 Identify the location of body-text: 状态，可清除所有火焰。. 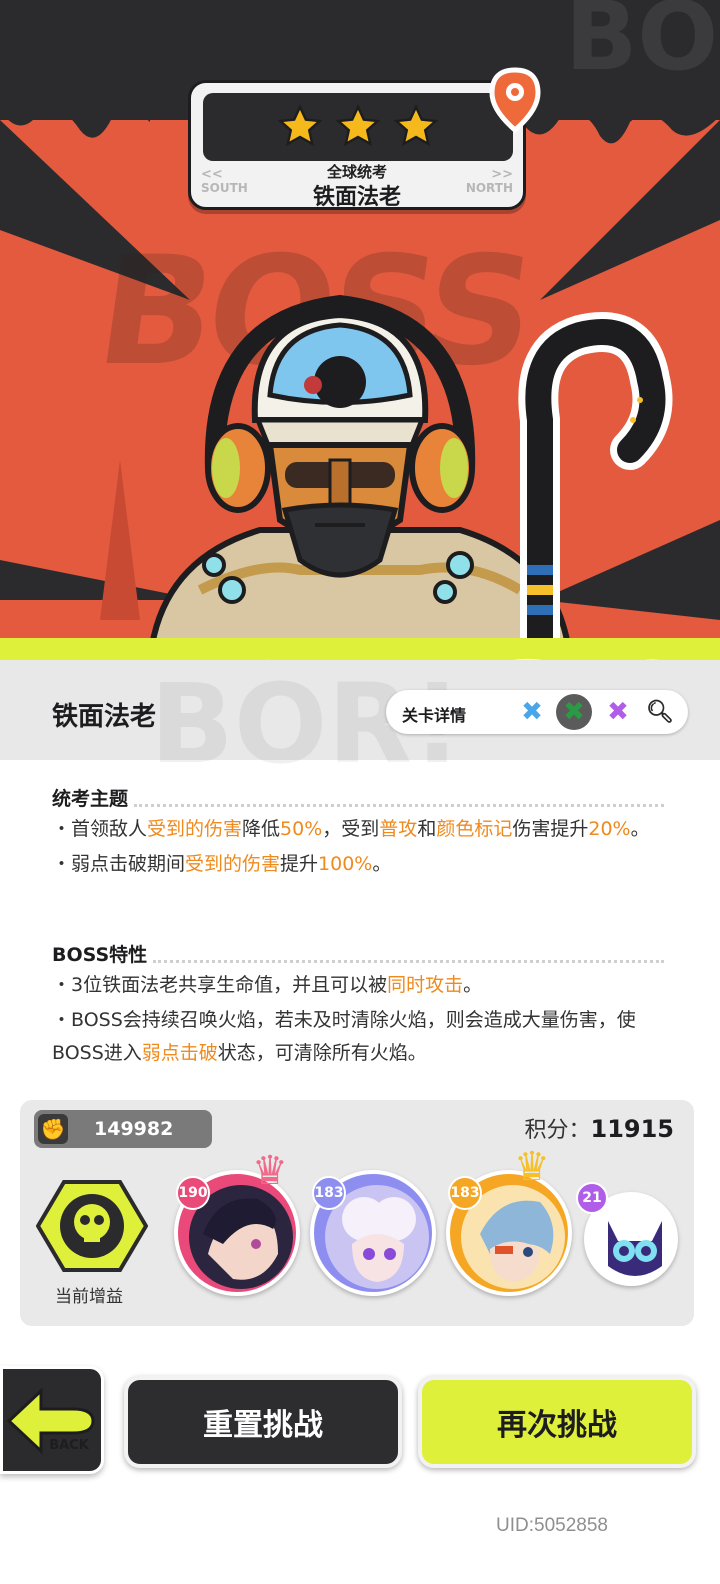
(322, 1053).